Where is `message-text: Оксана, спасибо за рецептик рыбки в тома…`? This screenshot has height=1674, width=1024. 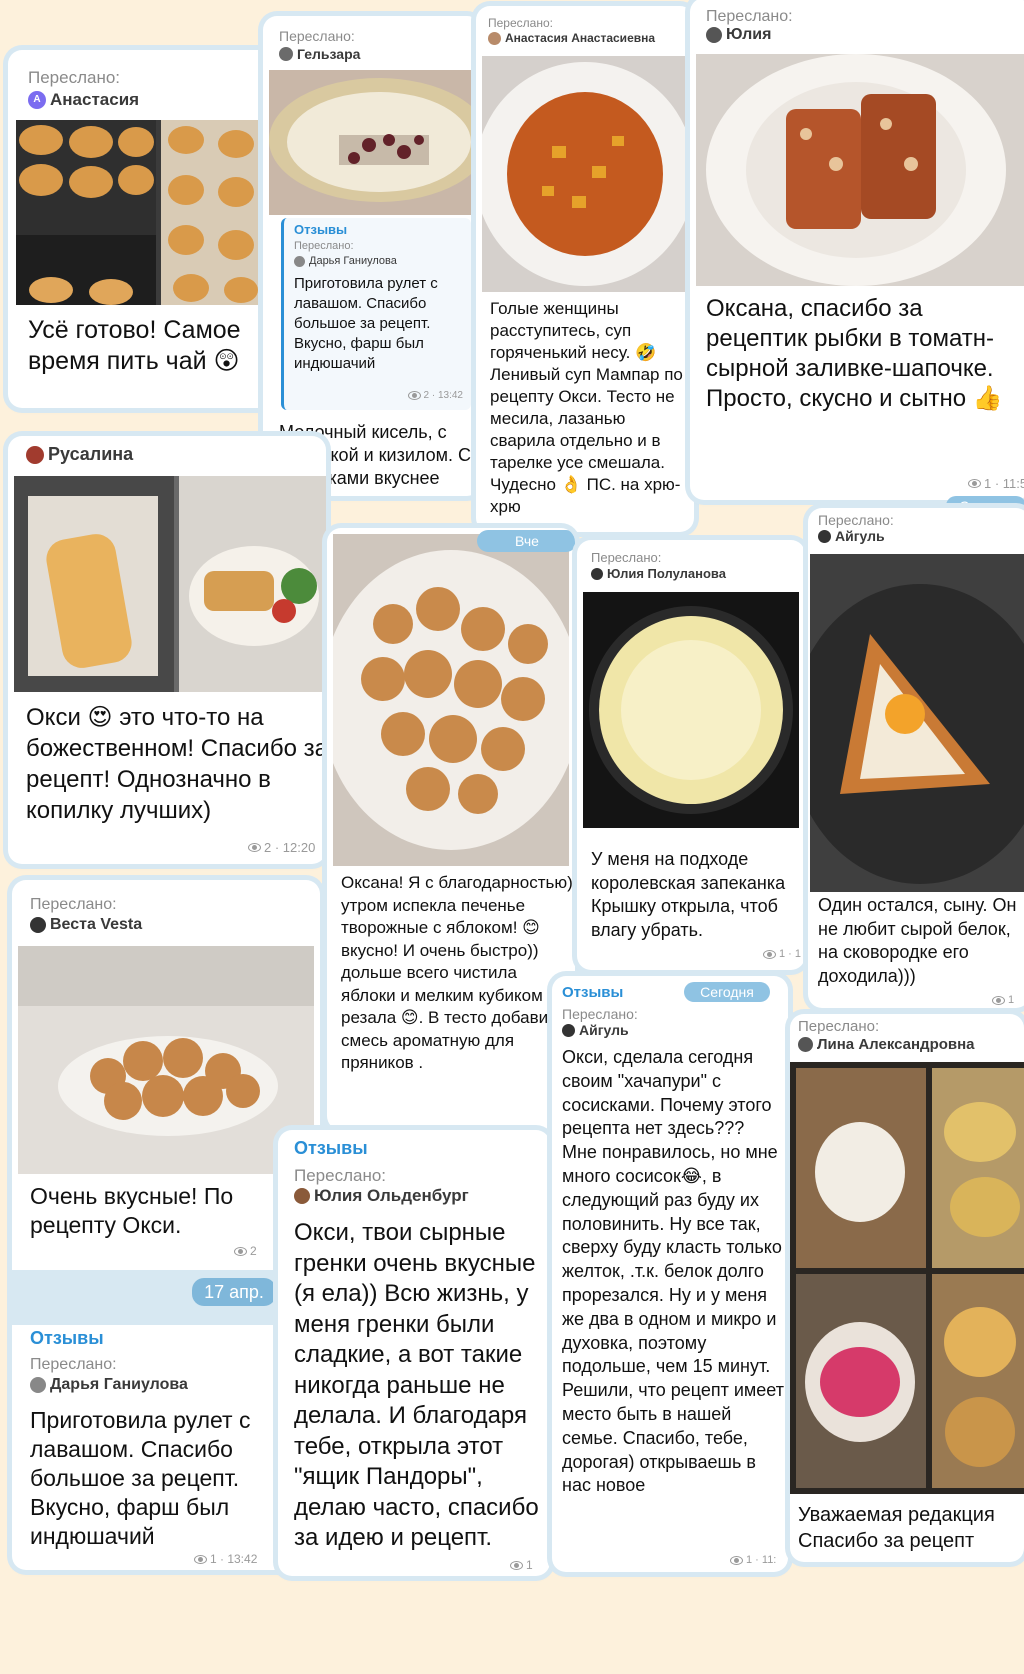
message-text: Оксана, спасибо за рецептик рыбки в тома… is located at coordinates (854, 353).